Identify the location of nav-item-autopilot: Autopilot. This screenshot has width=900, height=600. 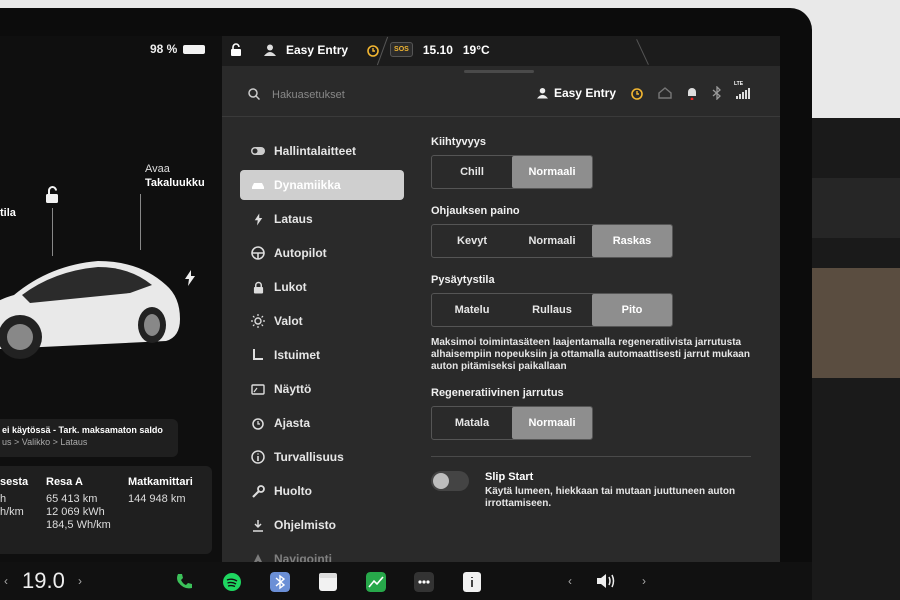
(322, 253).